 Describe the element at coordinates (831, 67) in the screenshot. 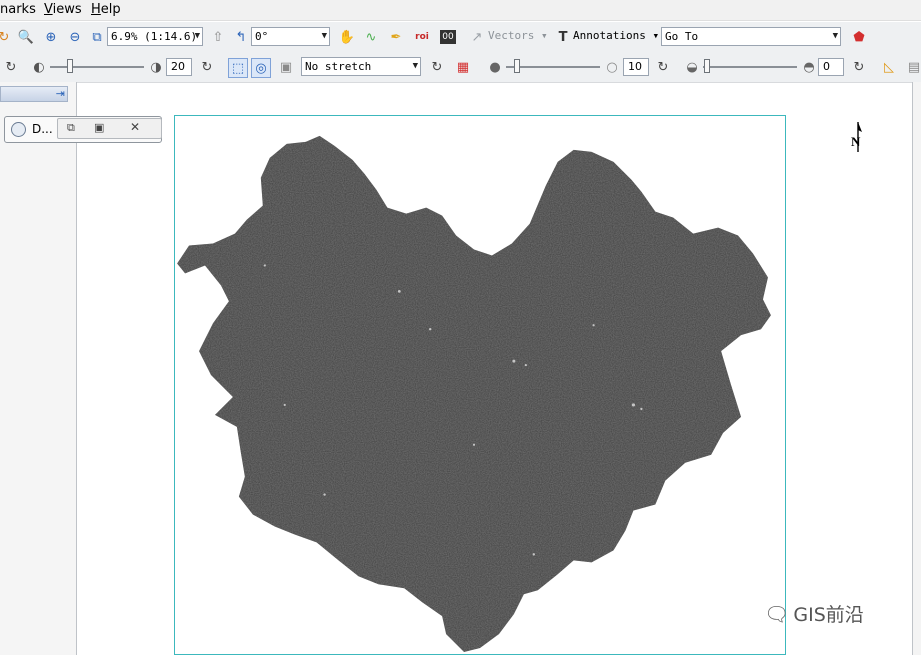

I see `transparency-value-field: 0` at that location.